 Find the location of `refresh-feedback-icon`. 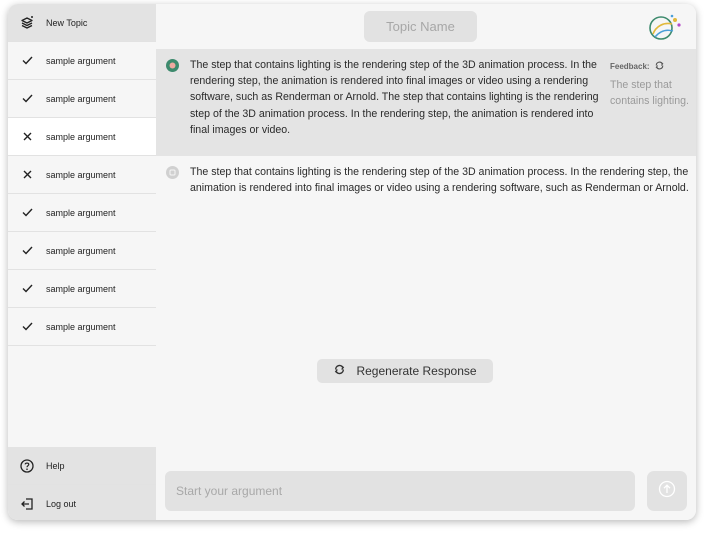

refresh-feedback-icon is located at coordinates (659, 66).